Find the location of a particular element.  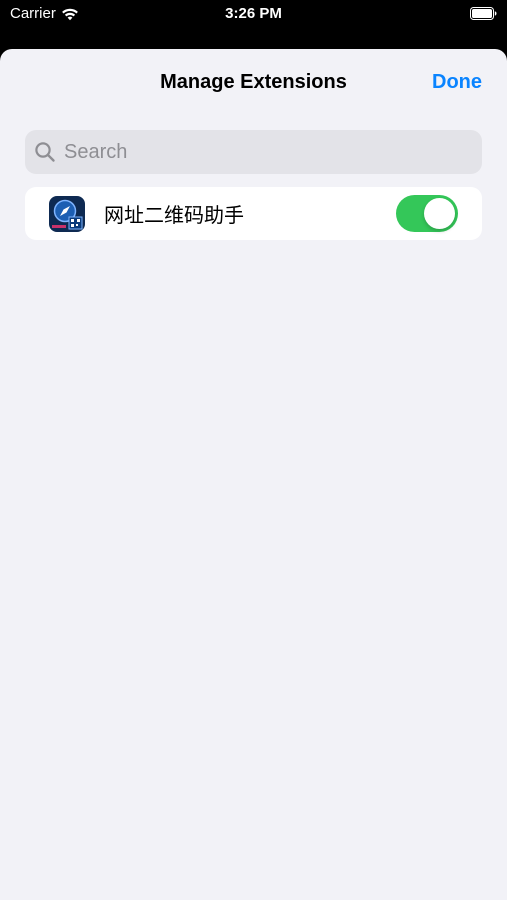

search-bar is located at coordinates (253, 152).